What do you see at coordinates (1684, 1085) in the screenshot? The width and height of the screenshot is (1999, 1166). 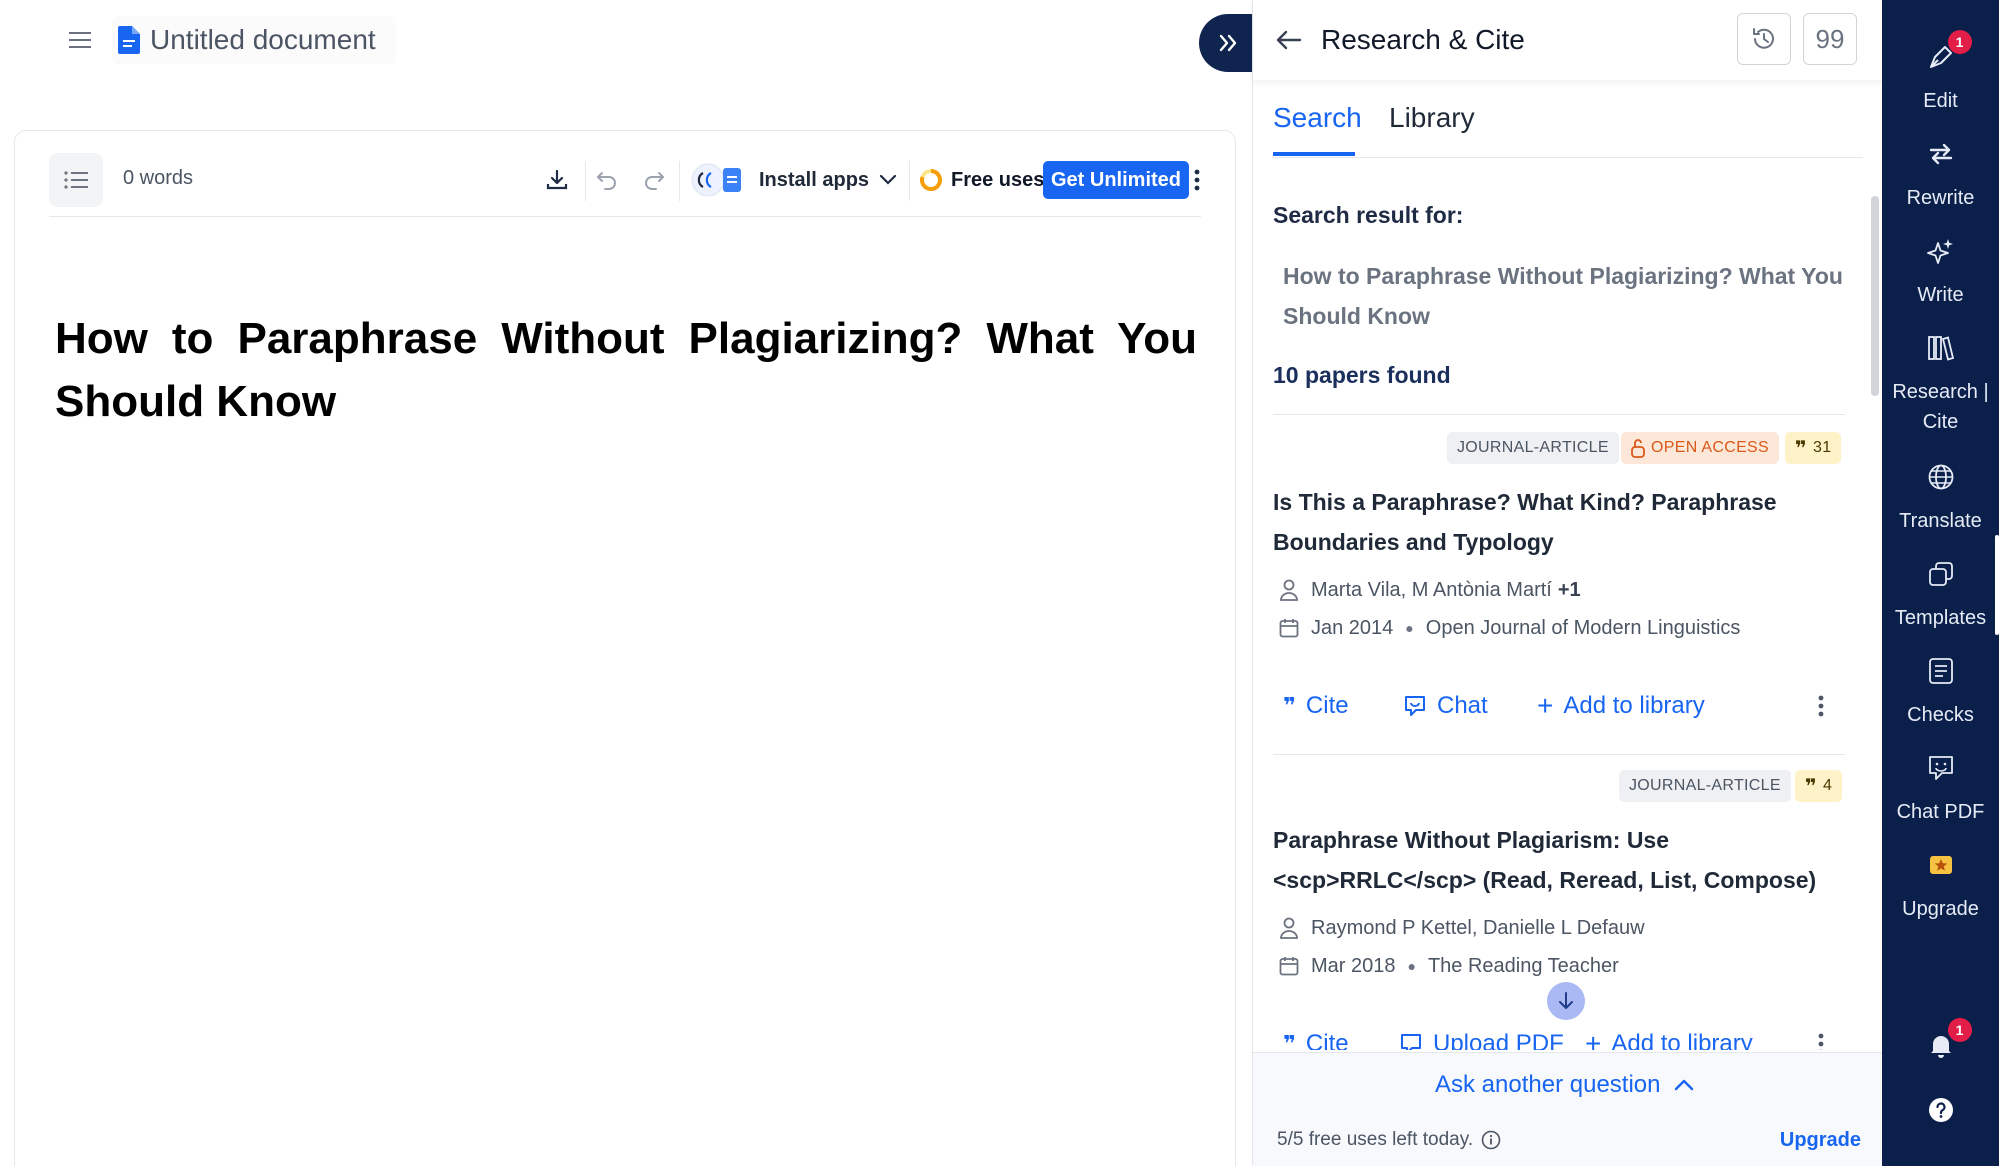 I see `chevron-up-icon` at bounding box center [1684, 1085].